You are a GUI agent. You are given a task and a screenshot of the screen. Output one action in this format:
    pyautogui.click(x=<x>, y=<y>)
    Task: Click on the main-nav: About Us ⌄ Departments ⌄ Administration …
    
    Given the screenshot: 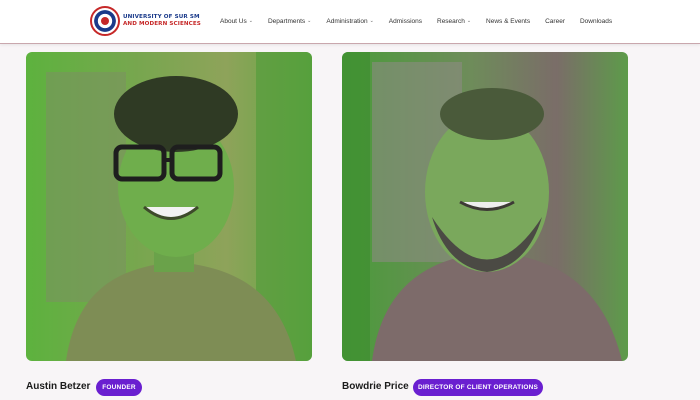 What is the action you would take?
    pyautogui.click(x=423, y=21)
    